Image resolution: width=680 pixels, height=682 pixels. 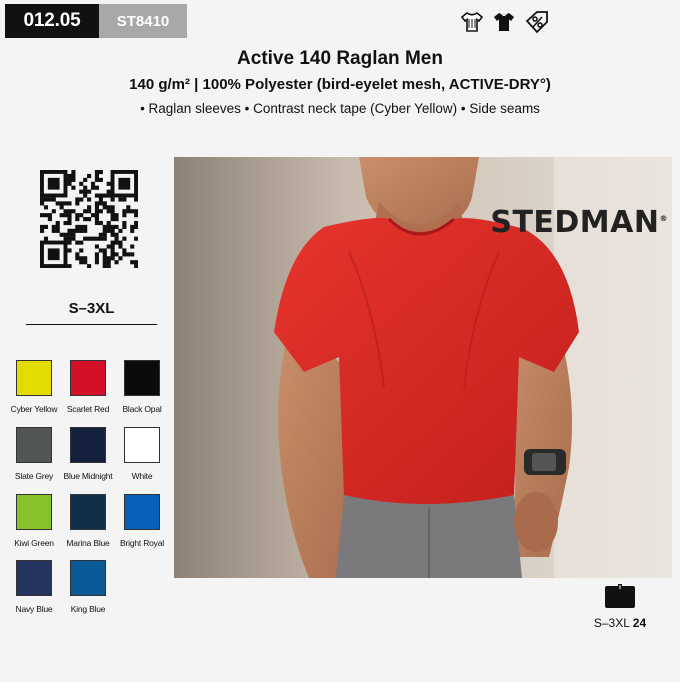 I want to click on care-icons, so click(x=505, y=22).